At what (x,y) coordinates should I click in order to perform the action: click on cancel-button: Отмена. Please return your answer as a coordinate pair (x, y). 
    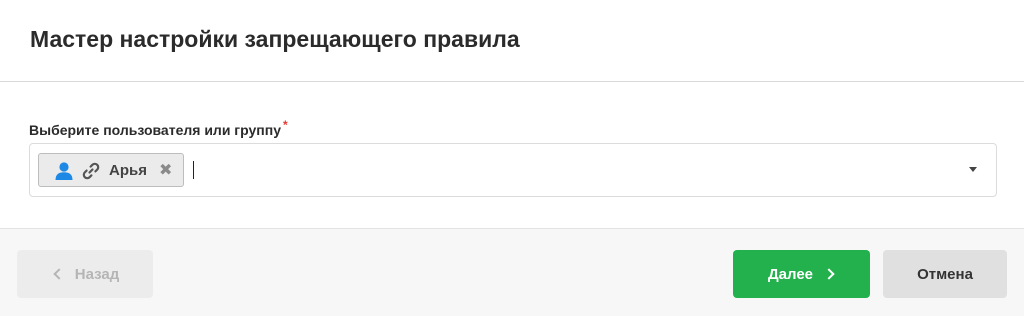
    Looking at the image, I should click on (945, 274).